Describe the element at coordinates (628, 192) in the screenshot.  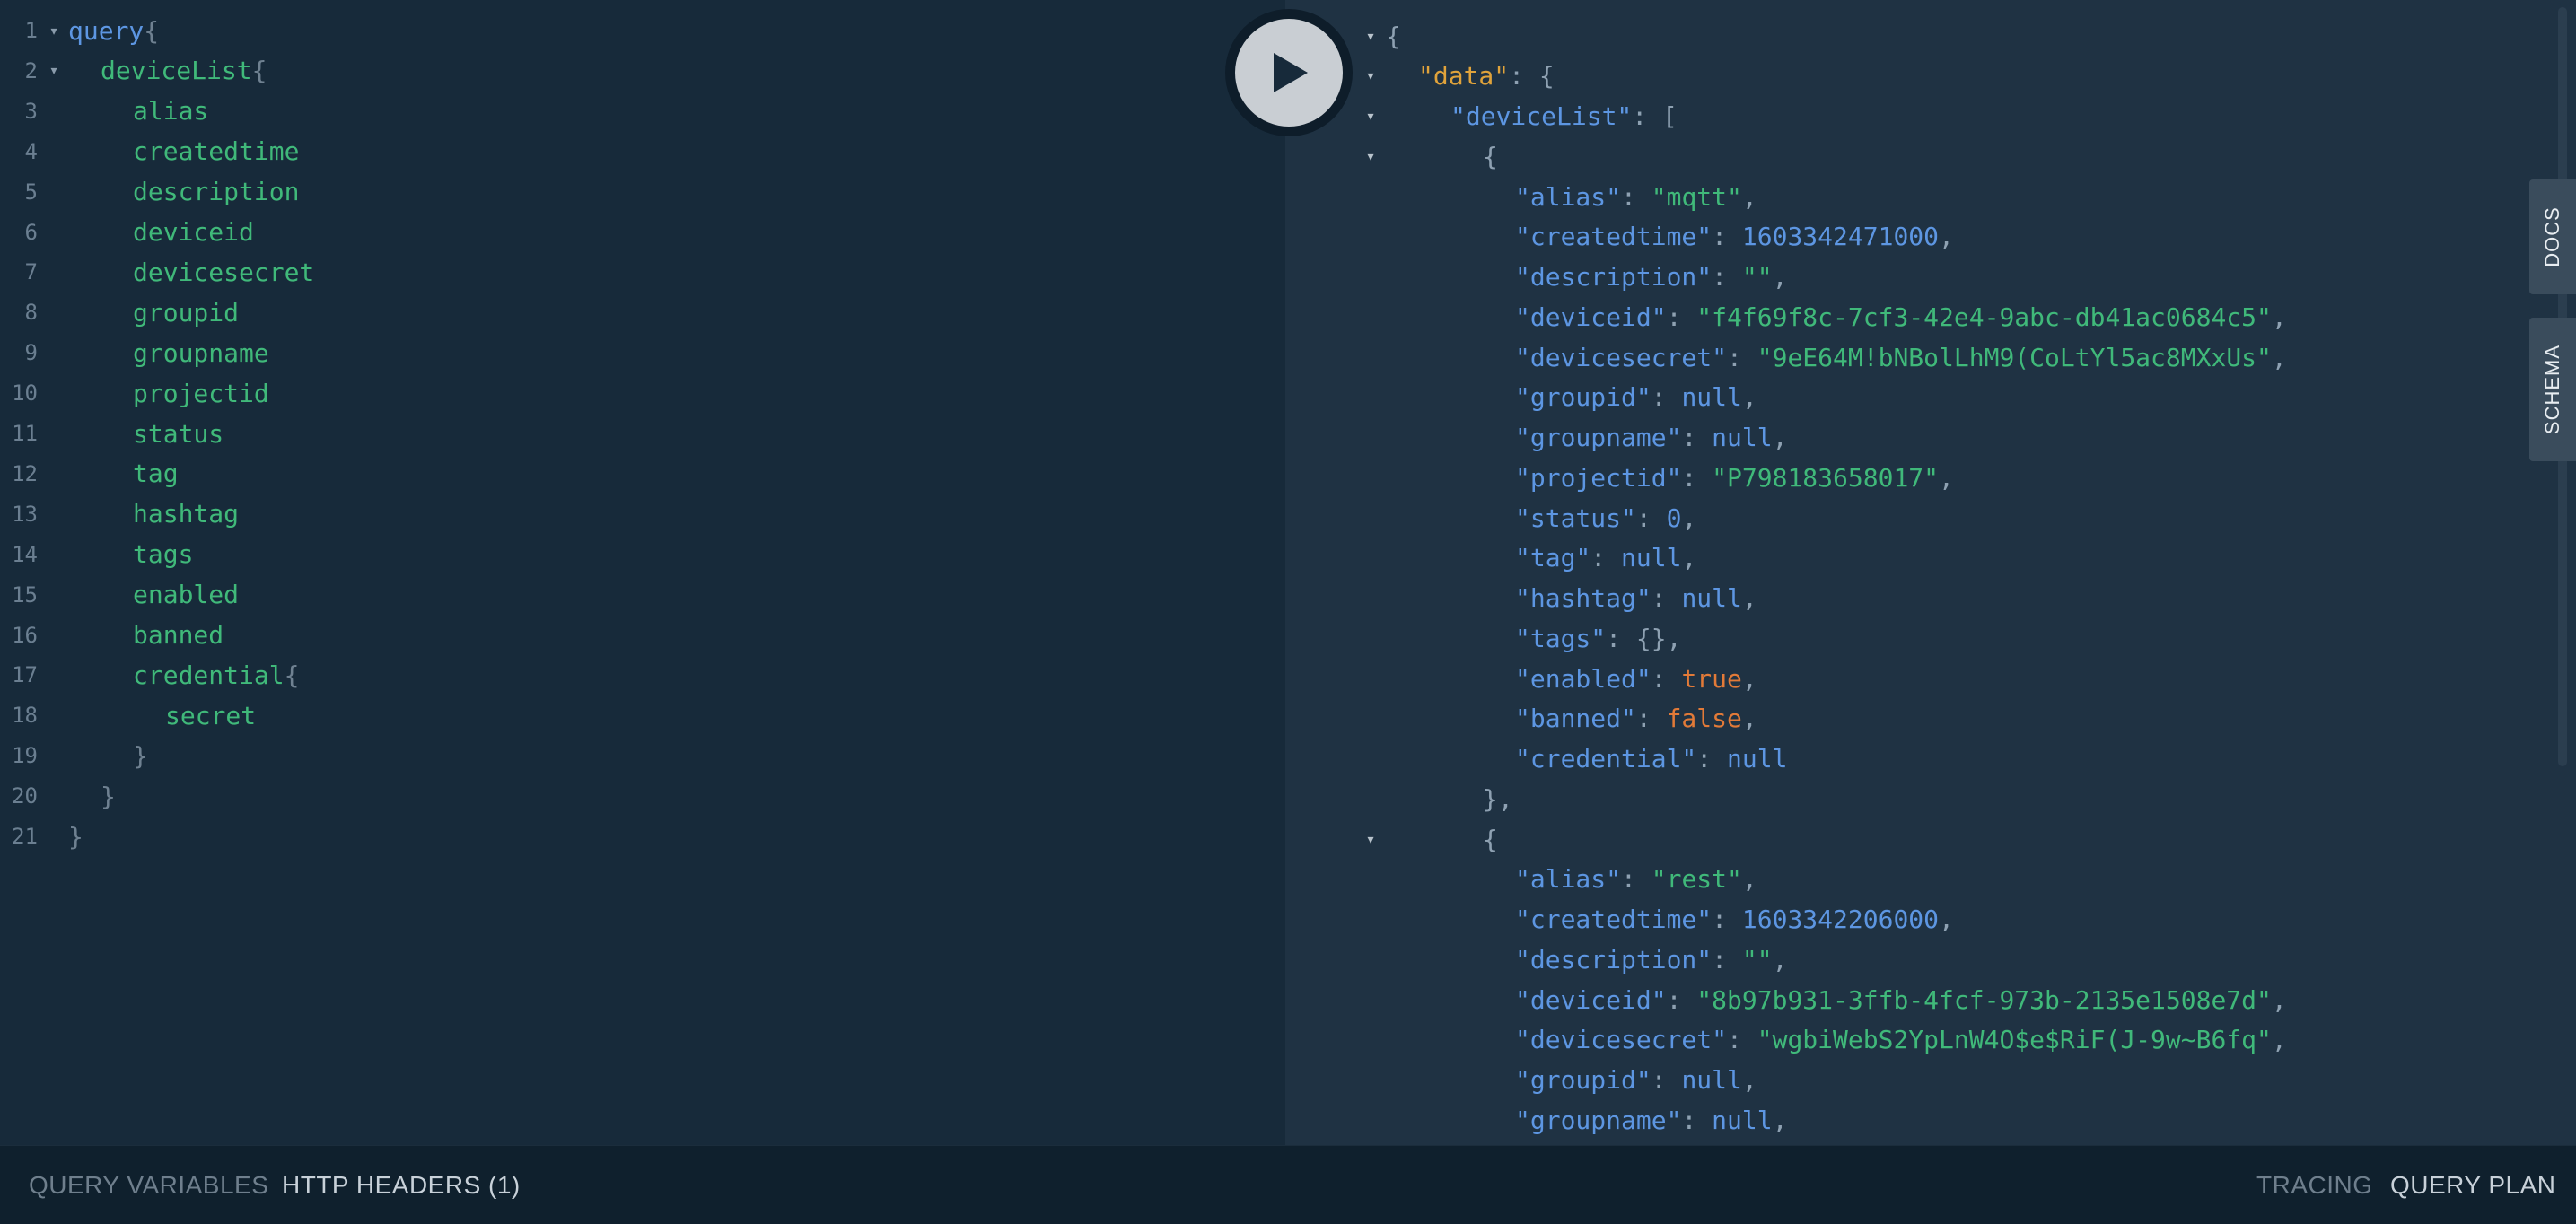
I see `editor-line: 5 description` at that location.